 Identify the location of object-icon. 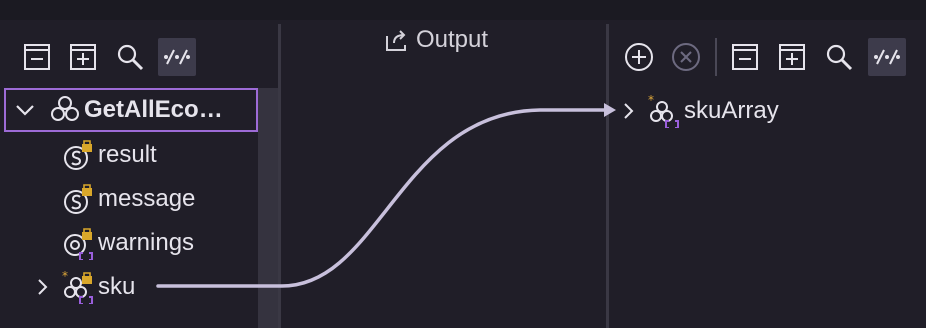
(65, 110).